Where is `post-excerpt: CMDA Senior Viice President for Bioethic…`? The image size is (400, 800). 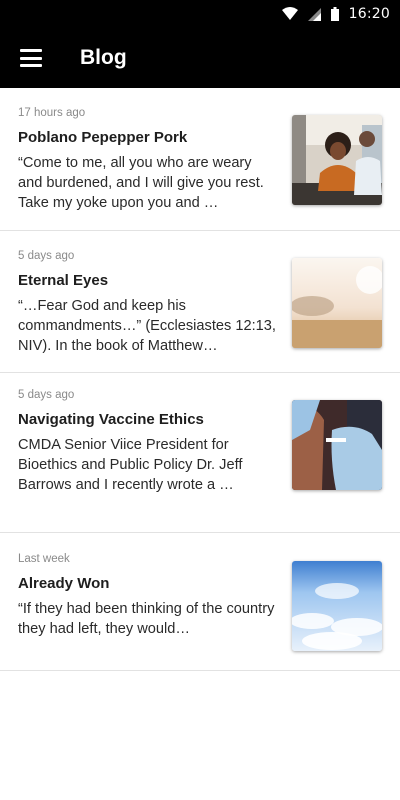
post-excerpt: CMDA Senior Viice President for Bioethic… is located at coordinates (130, 465).